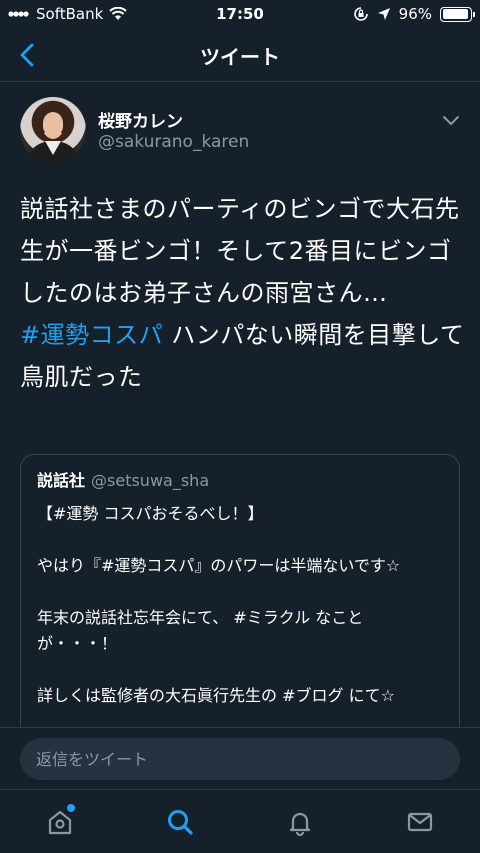 The width and height of the screenshot is (480, 853). I want to click on mail-icon, so click(420, 822).